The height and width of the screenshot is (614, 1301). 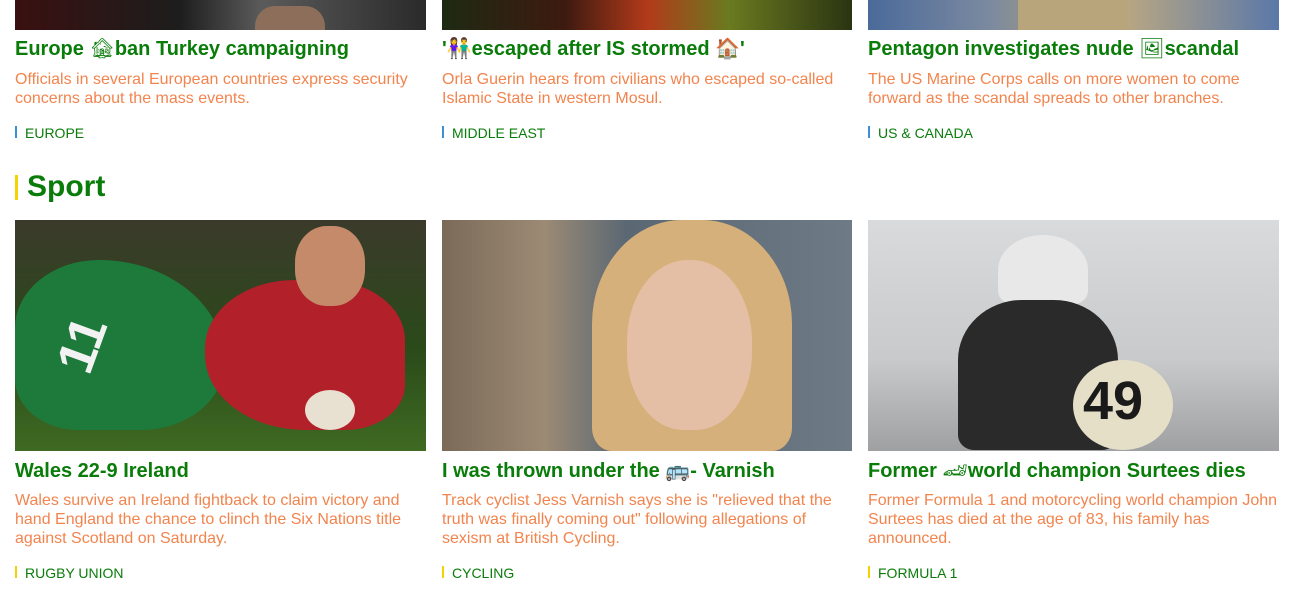 What do you see at coordinates (912, 573) in the screenshot?
I see `story-section-tag: FORMULA 1` at bounding box center [912, 573].